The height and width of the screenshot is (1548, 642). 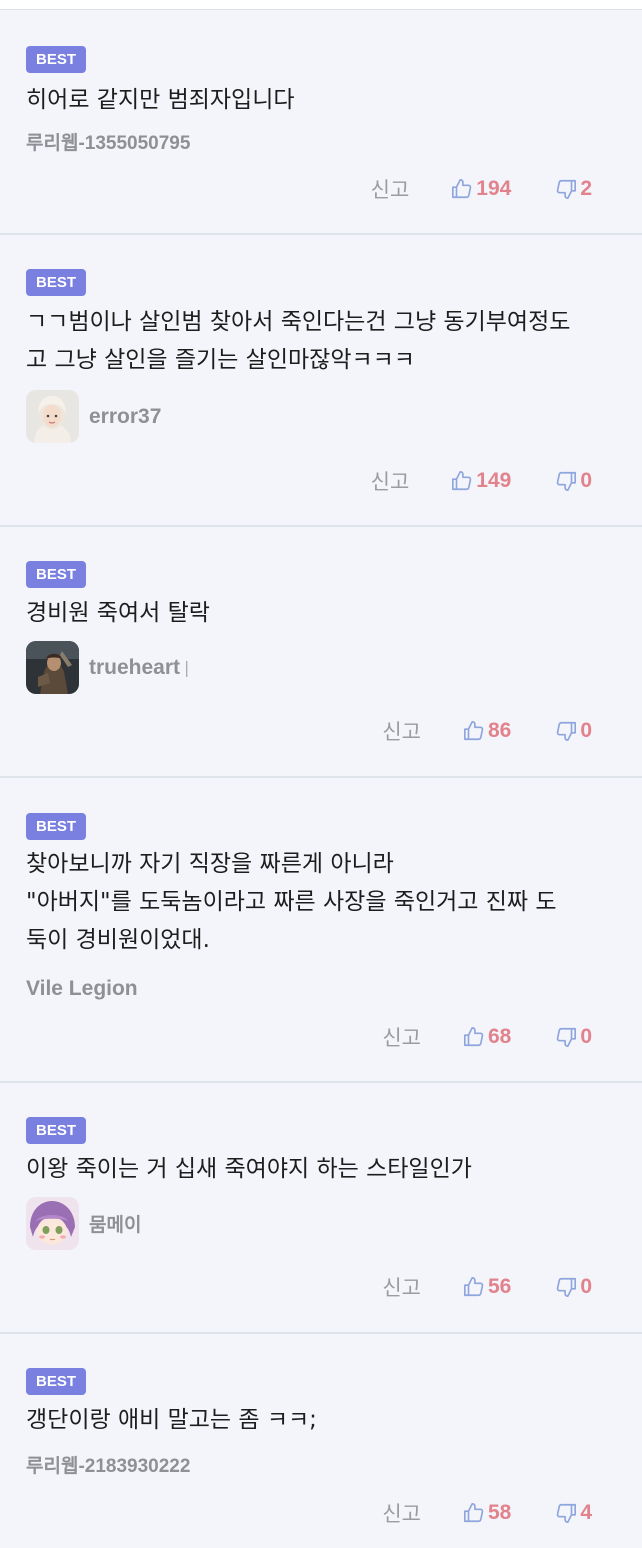 I want to click on like-button: 68, so click(x=487, y=1037).